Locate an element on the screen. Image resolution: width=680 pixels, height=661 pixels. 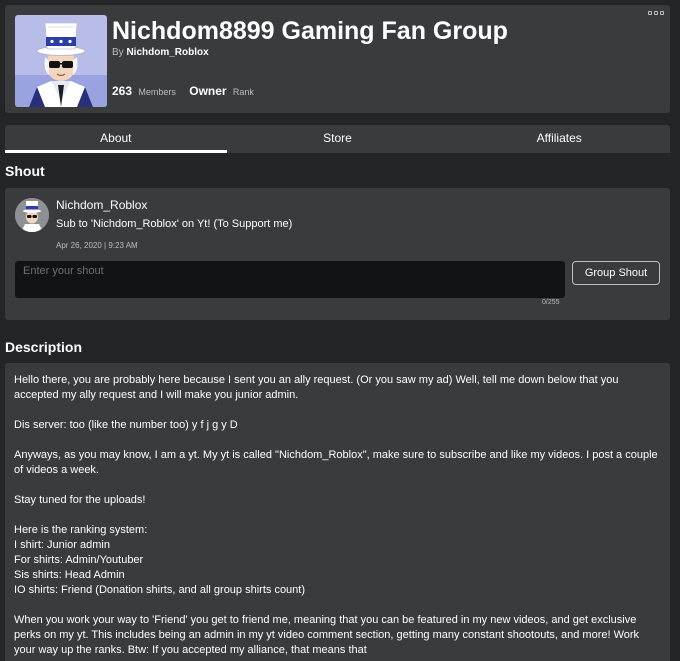
group-emblem is located at coordinates (61, 61).